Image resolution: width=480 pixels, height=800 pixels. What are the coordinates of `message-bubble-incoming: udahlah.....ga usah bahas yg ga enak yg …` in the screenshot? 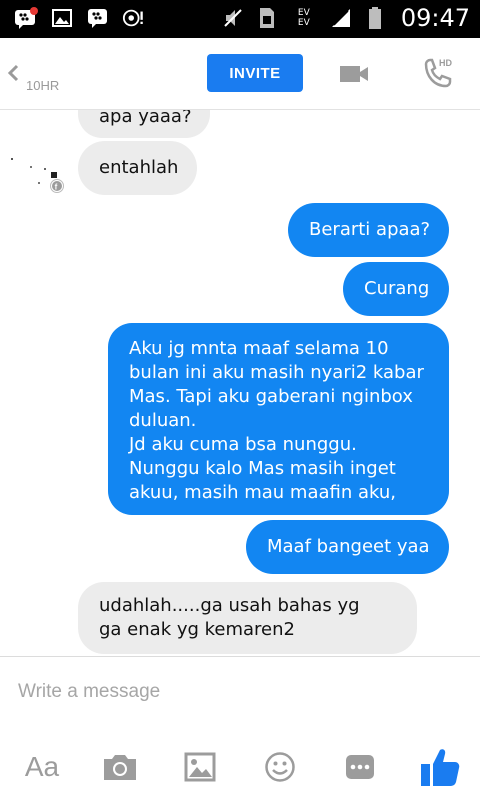 It's located at (247, 618).